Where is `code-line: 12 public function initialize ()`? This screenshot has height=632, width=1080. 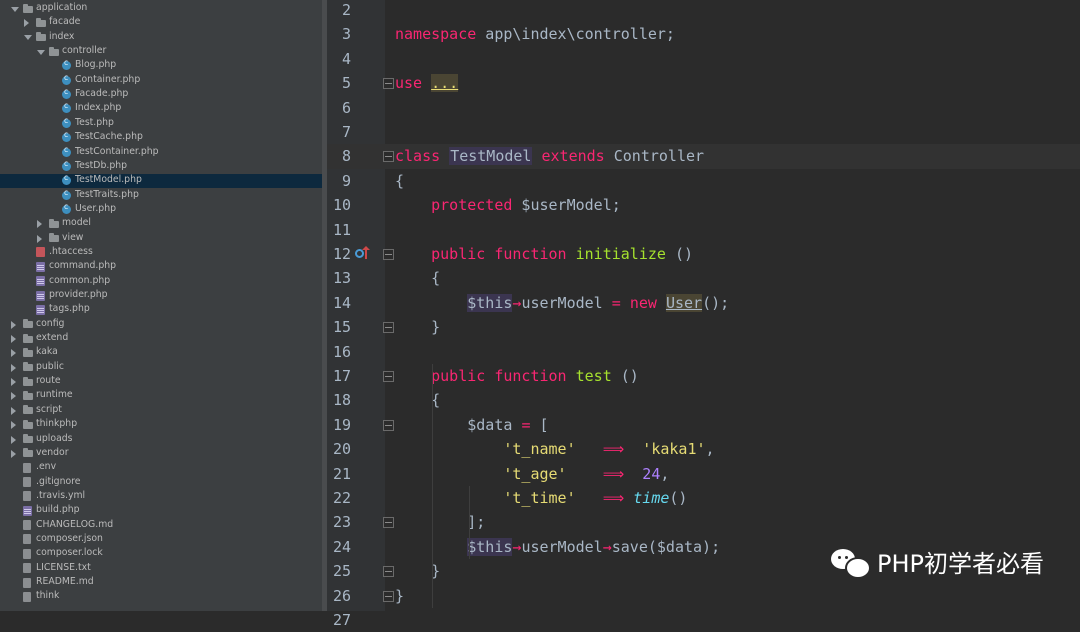
code-line: 12 public function initialize () is located at coordinates (703, 254).